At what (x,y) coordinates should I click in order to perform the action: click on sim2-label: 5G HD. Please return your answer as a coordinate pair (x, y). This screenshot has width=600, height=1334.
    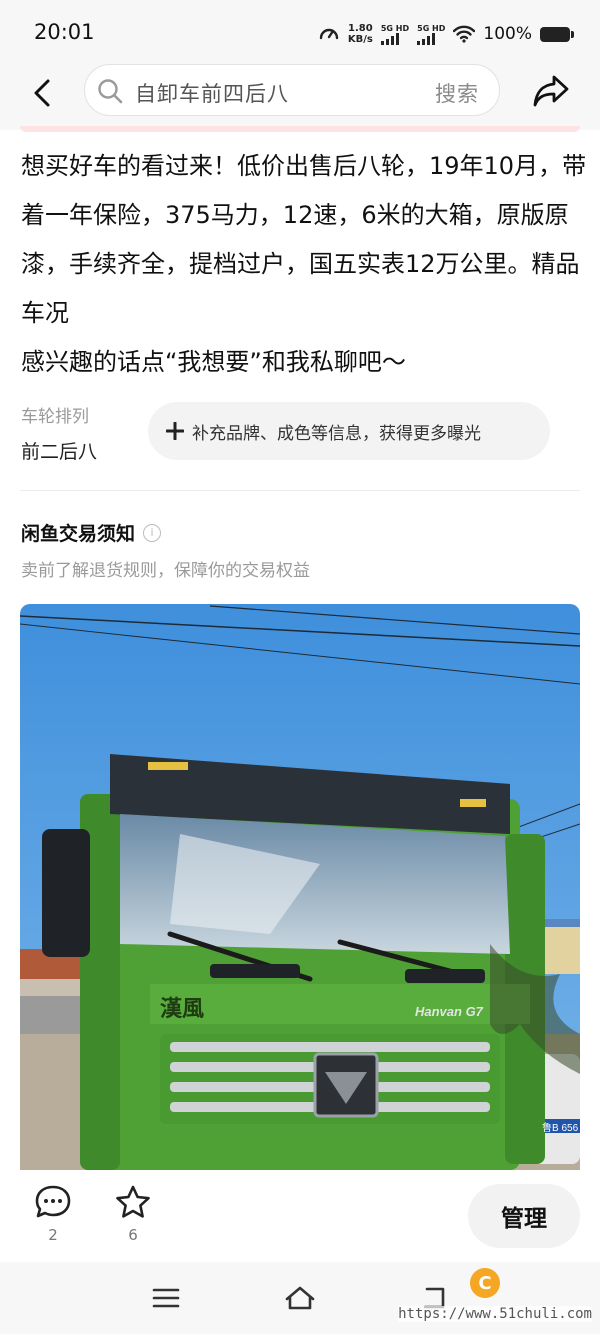
    Looking at the image, I should click on (431, 28).